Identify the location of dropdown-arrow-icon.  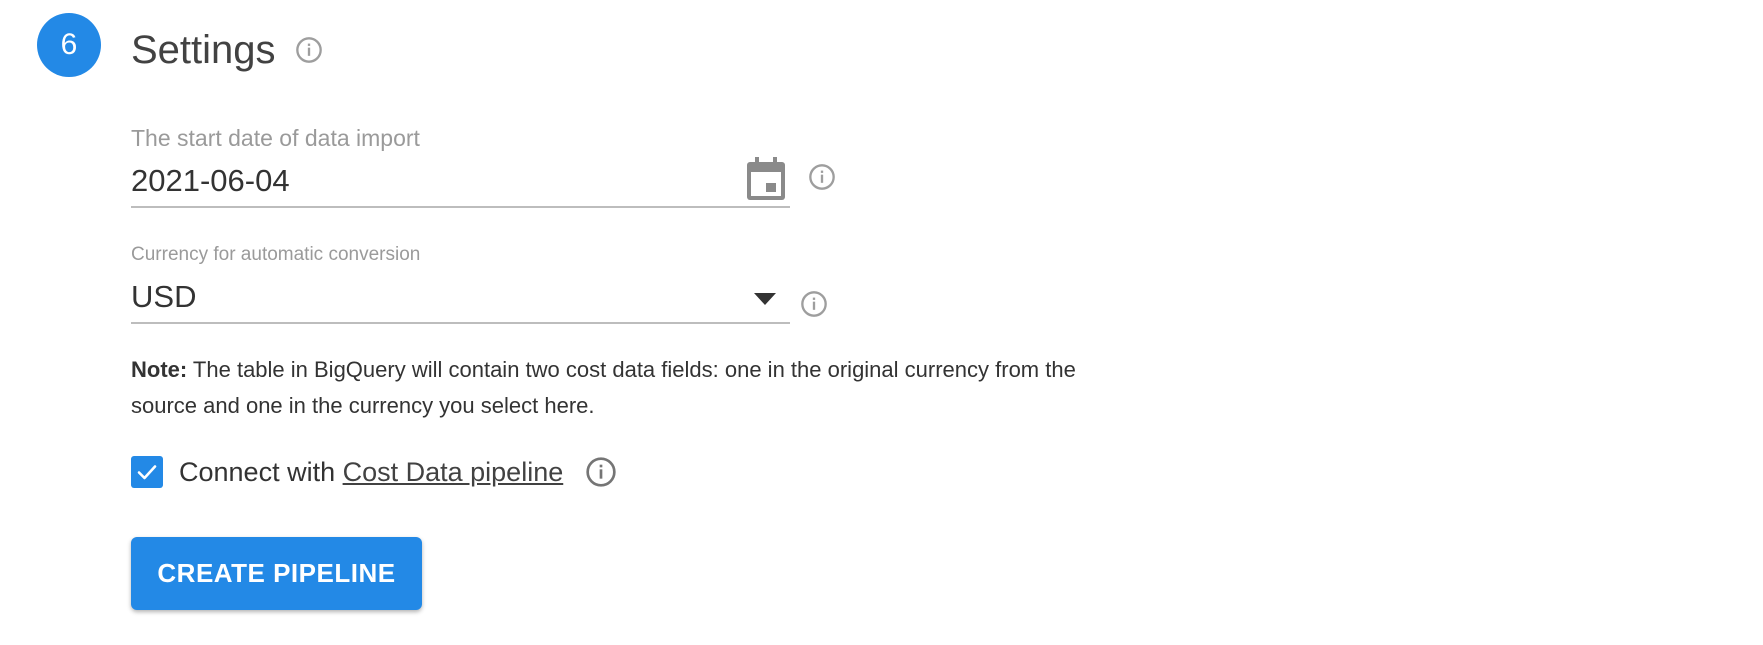
(765, 298).